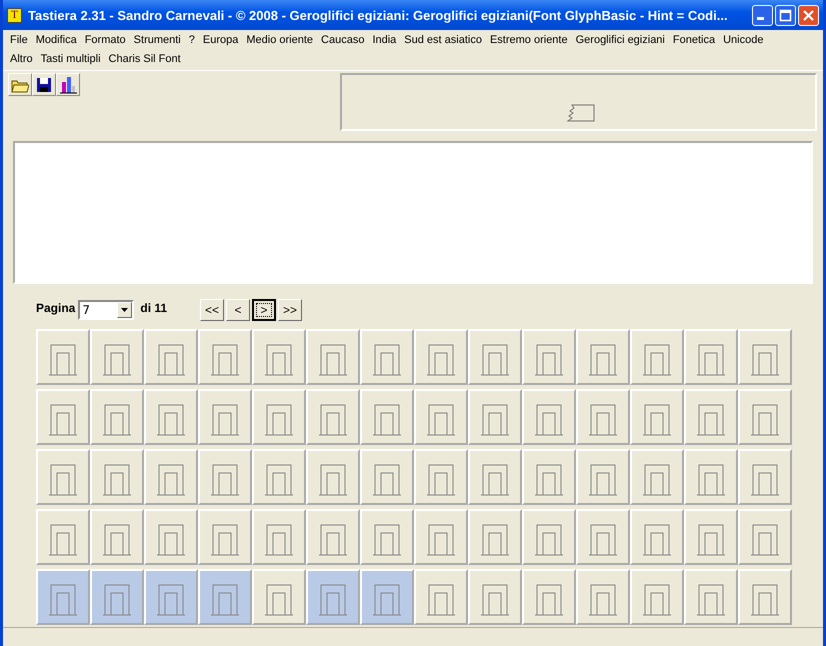  I want to click on menu-item: Medio oriente, so click(280, 40).